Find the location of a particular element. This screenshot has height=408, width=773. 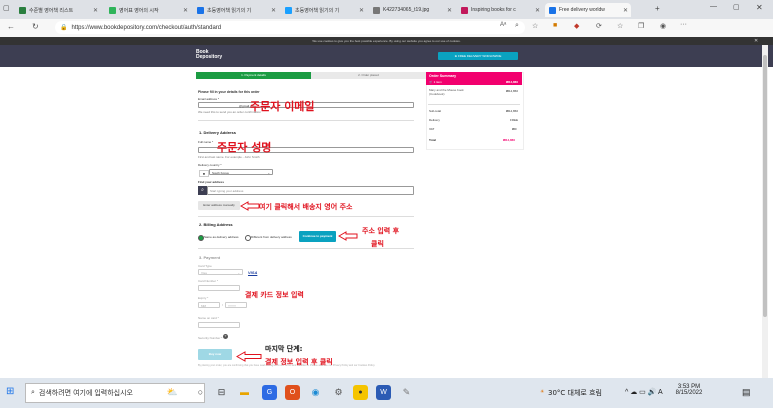

order-book-price: ₩14,860 is located at coordinates (512, 91).